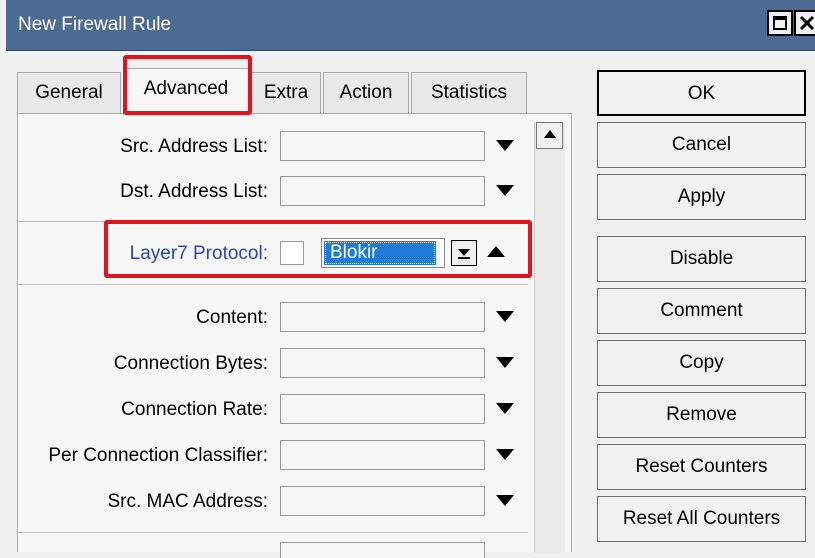  What do you see at coordinates (278, 455) in the screenshot?
I see `per-connection-classifier-row: Per Connection Classifier:` at bounding box center [278, 455].